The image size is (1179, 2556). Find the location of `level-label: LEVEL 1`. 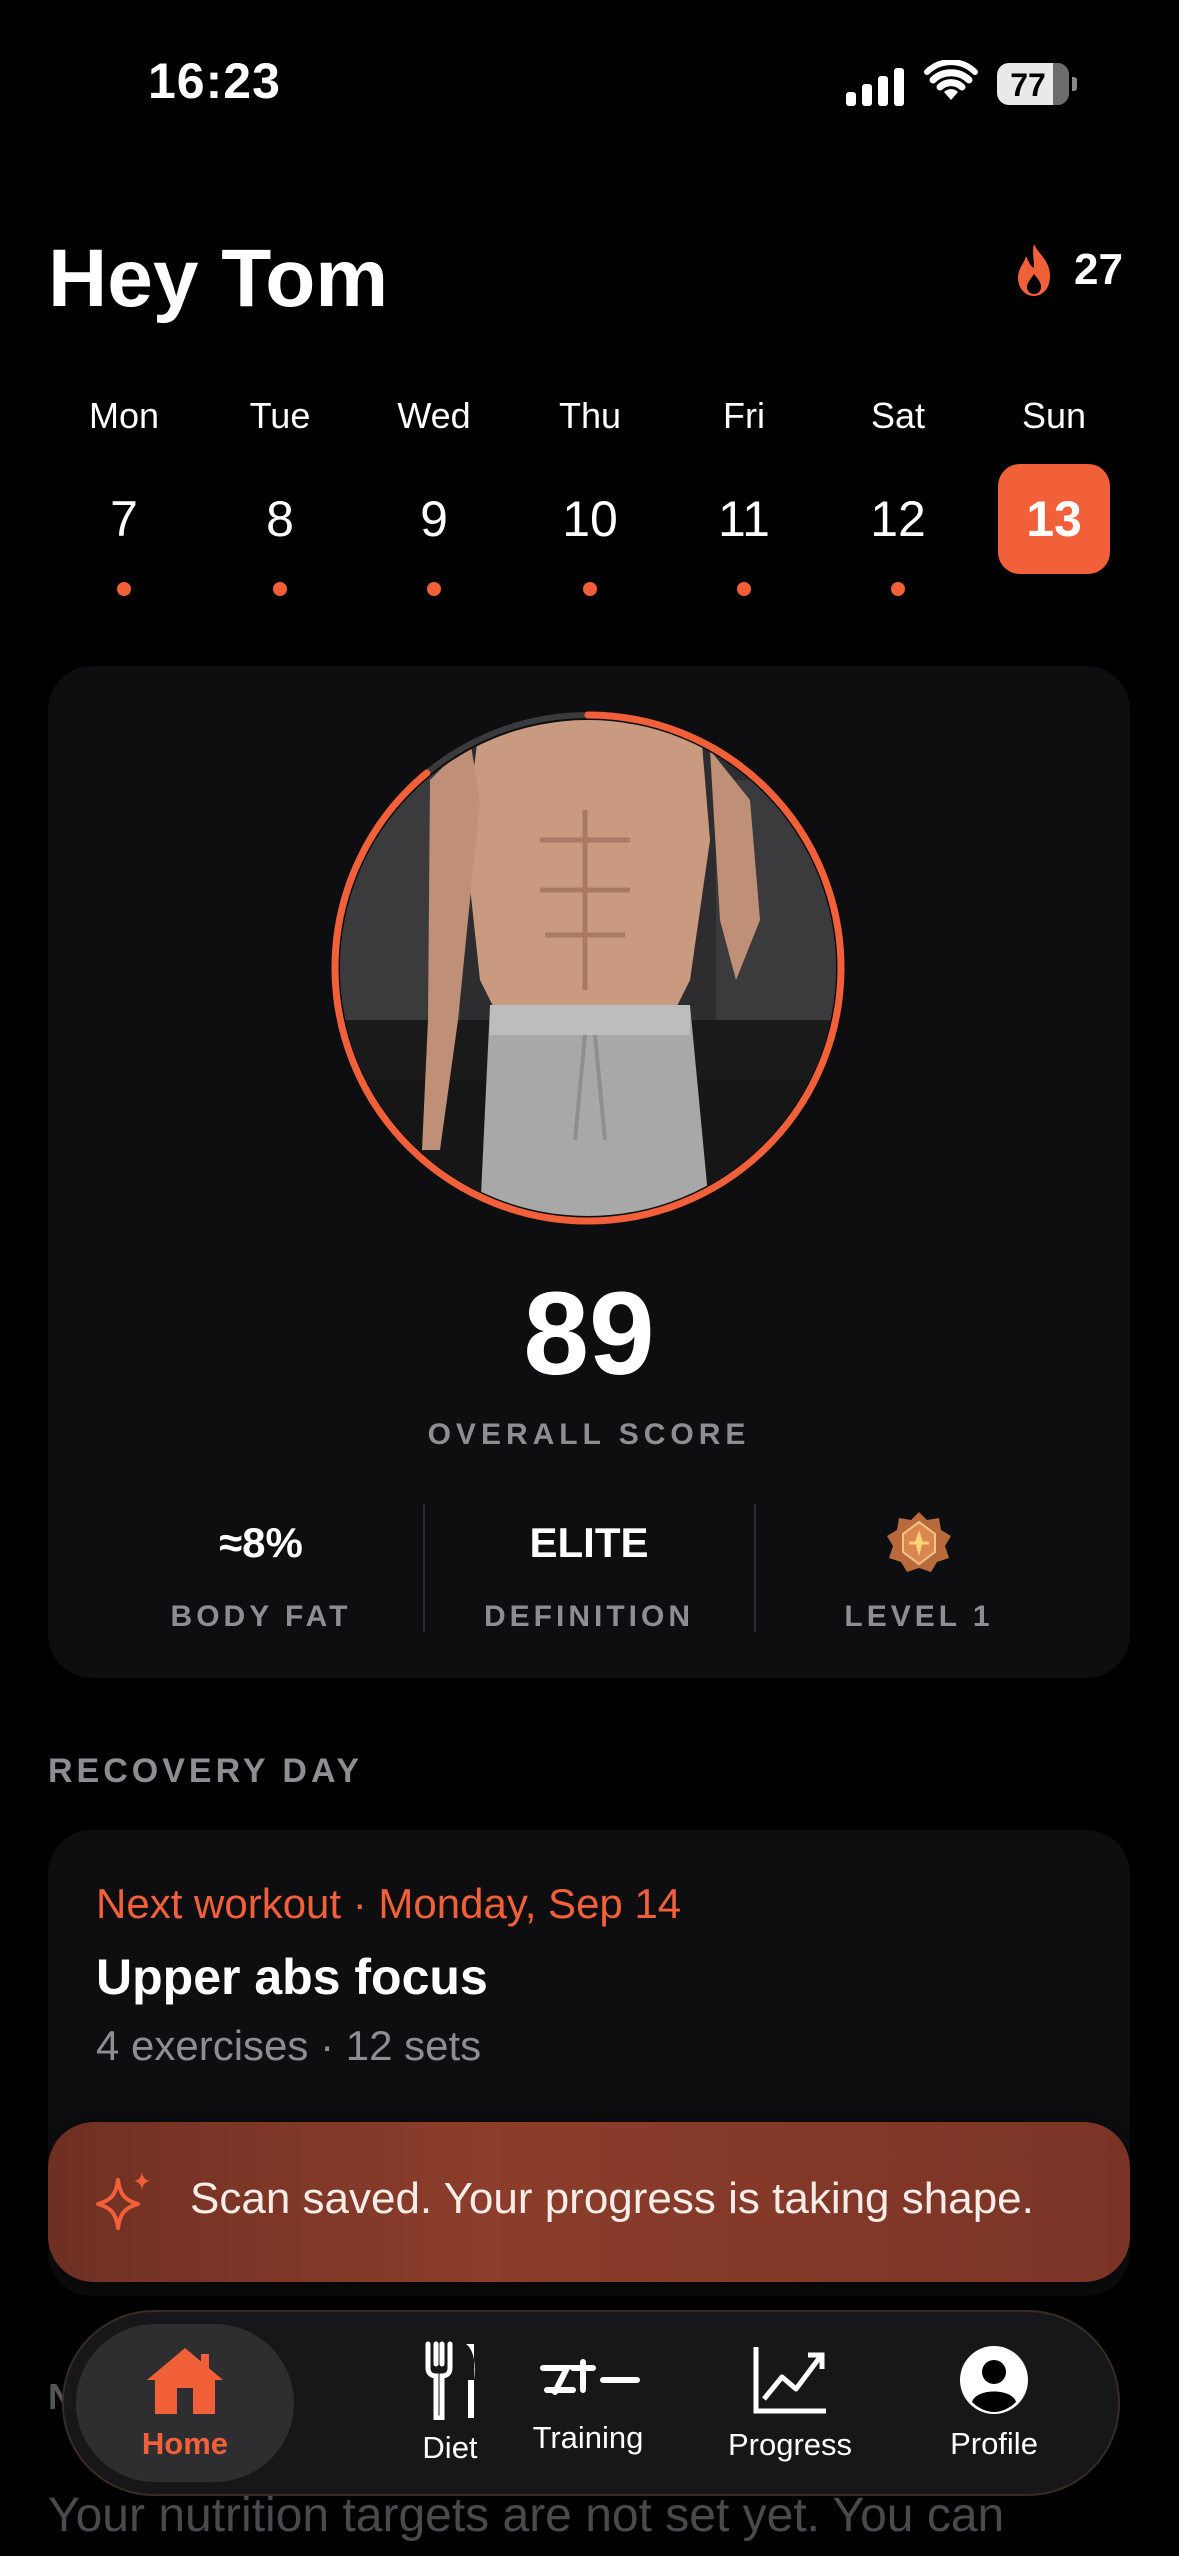

level-label: LEVEL 1 is located at coordinates (919, 1616).